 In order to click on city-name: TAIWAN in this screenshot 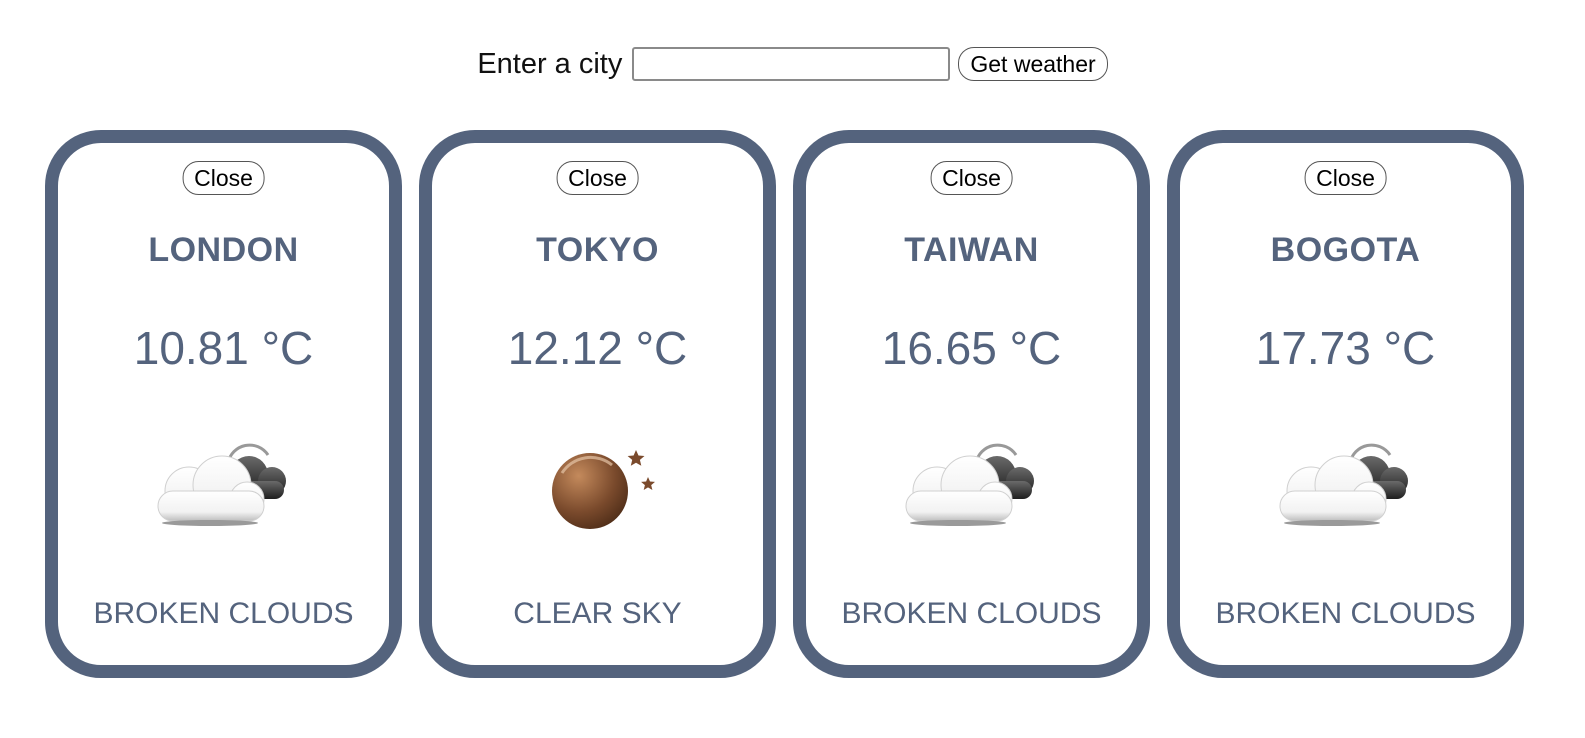, I will do `click(971, 250)`.